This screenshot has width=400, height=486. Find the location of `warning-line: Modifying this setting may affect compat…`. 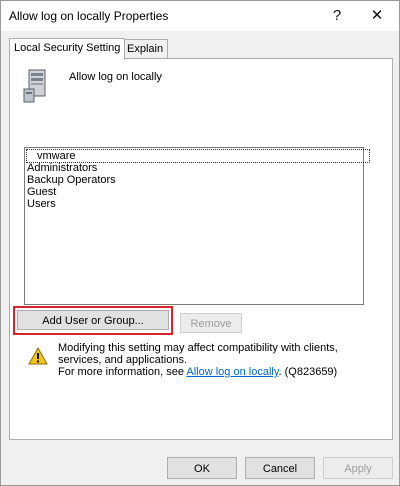

warning-line: Modifying this setting may affect compat… is located at coordinates (198, 354).